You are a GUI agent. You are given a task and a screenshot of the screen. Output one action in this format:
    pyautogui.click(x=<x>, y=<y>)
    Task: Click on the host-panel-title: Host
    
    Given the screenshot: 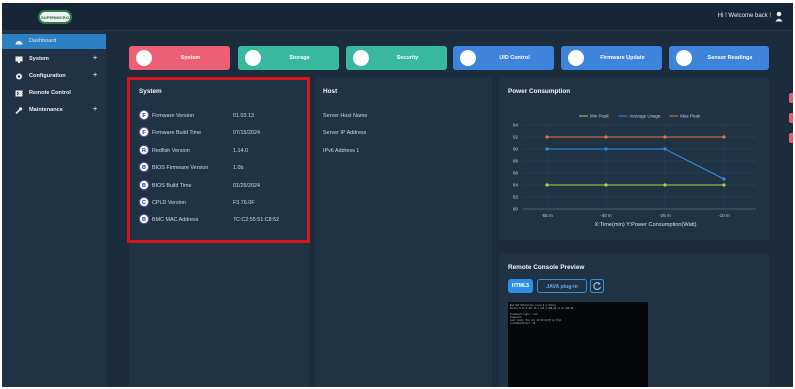 What is the action you would take?
    pyautogui.click(x=330, y=91)
    